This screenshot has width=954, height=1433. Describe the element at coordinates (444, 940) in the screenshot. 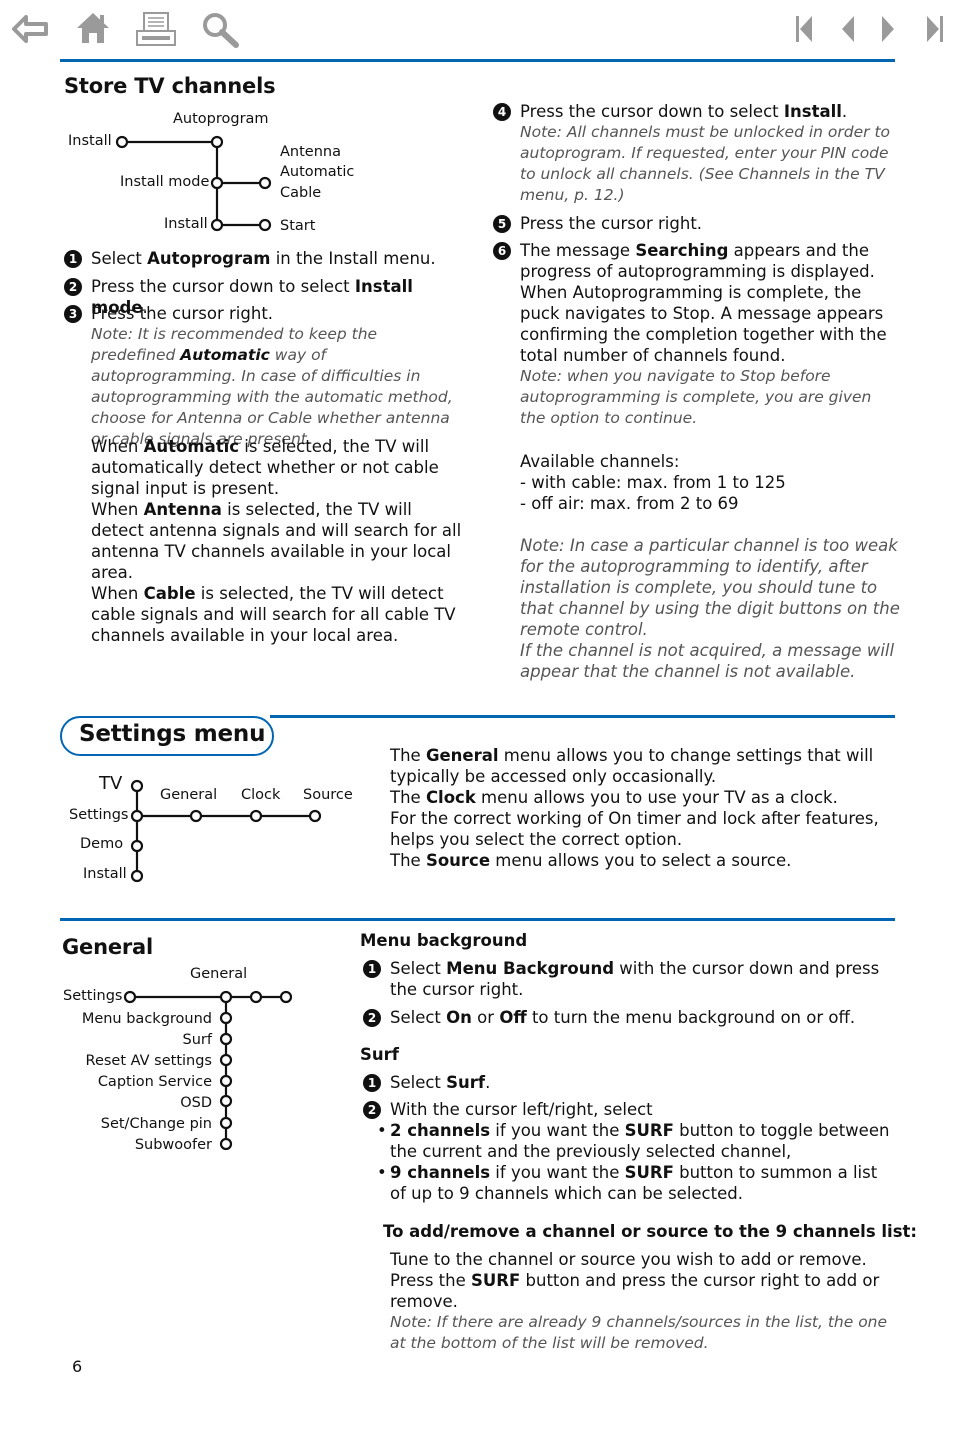

I see `subheading-menu-background: Menu background` at that location.